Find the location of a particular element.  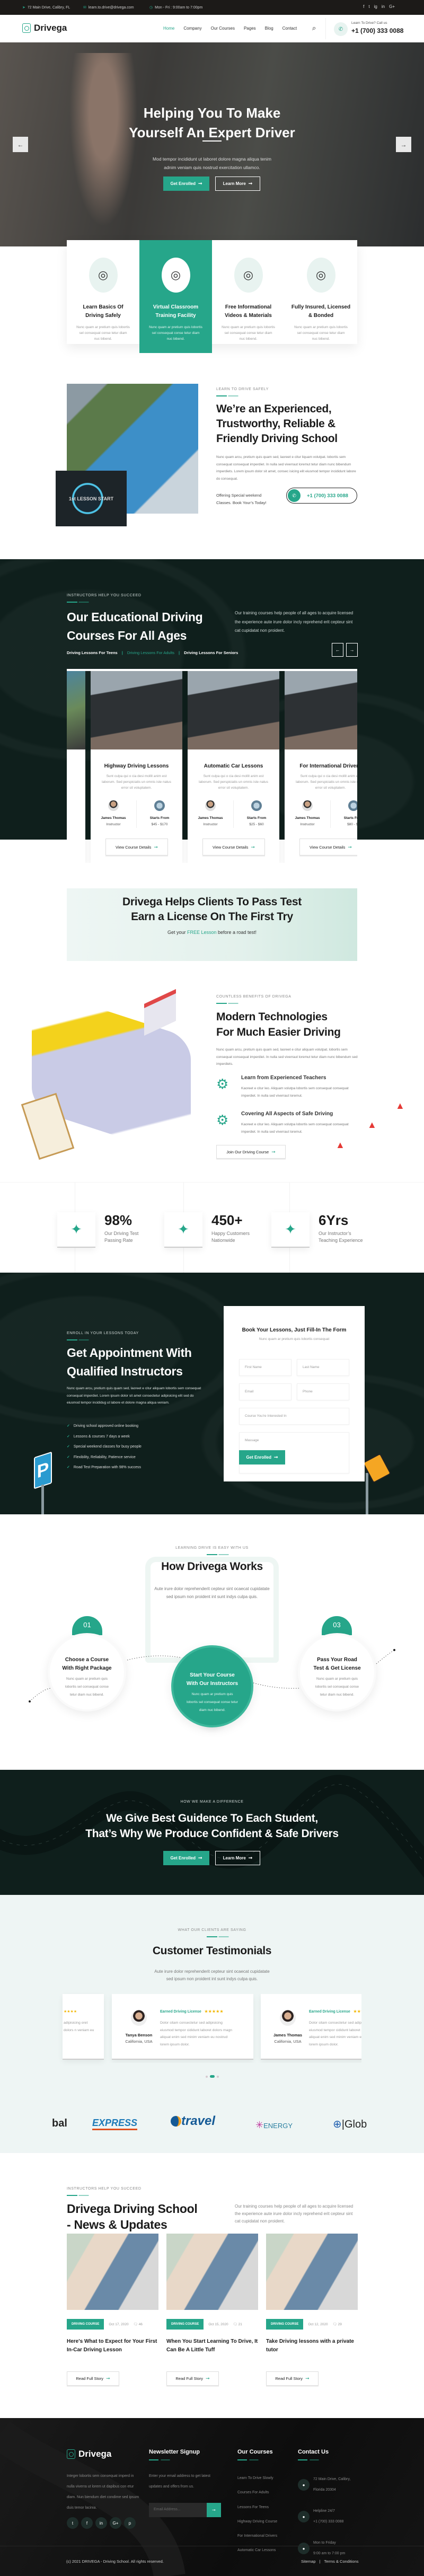

join-course-button: Join Our Driving Course ➞ is located at coordinates (251, 1152).